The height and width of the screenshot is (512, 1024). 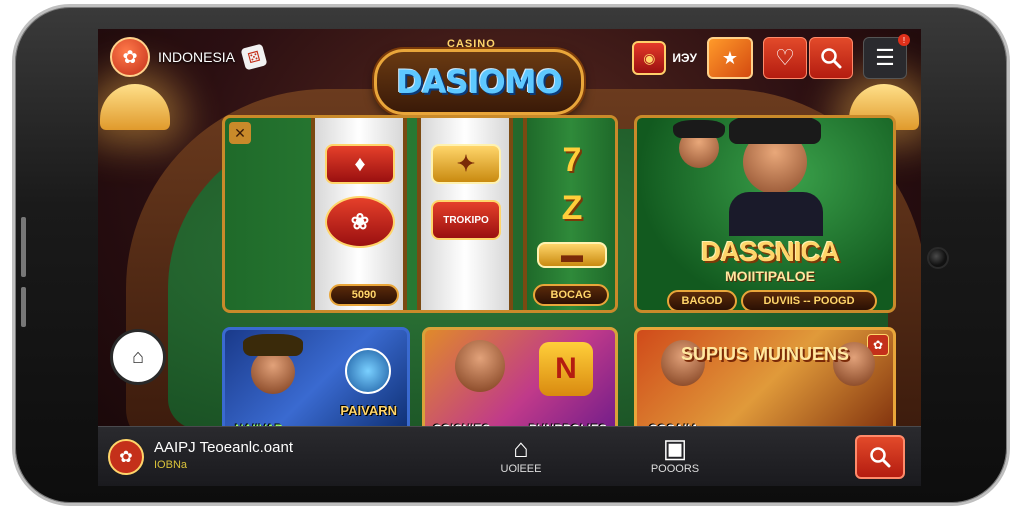 I want to click on menu-icon: ☰, so click(x=885, y=57).